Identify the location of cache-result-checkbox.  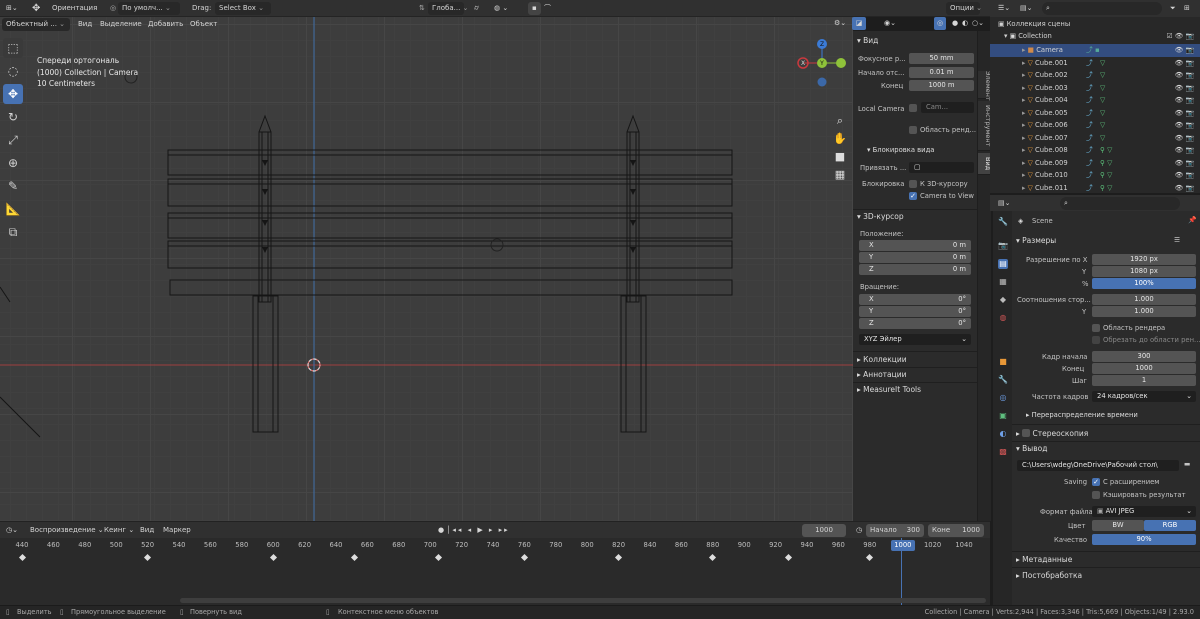
(1096, 495).